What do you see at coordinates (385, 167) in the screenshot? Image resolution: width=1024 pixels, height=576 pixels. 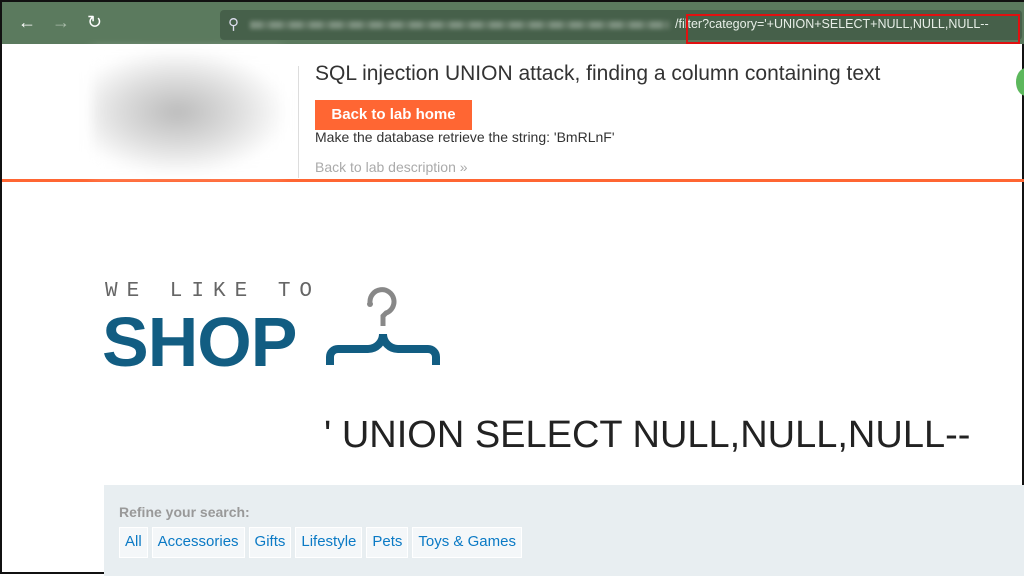 I see `back-description-label: Back to lab description` at bounding box center [385, 167].